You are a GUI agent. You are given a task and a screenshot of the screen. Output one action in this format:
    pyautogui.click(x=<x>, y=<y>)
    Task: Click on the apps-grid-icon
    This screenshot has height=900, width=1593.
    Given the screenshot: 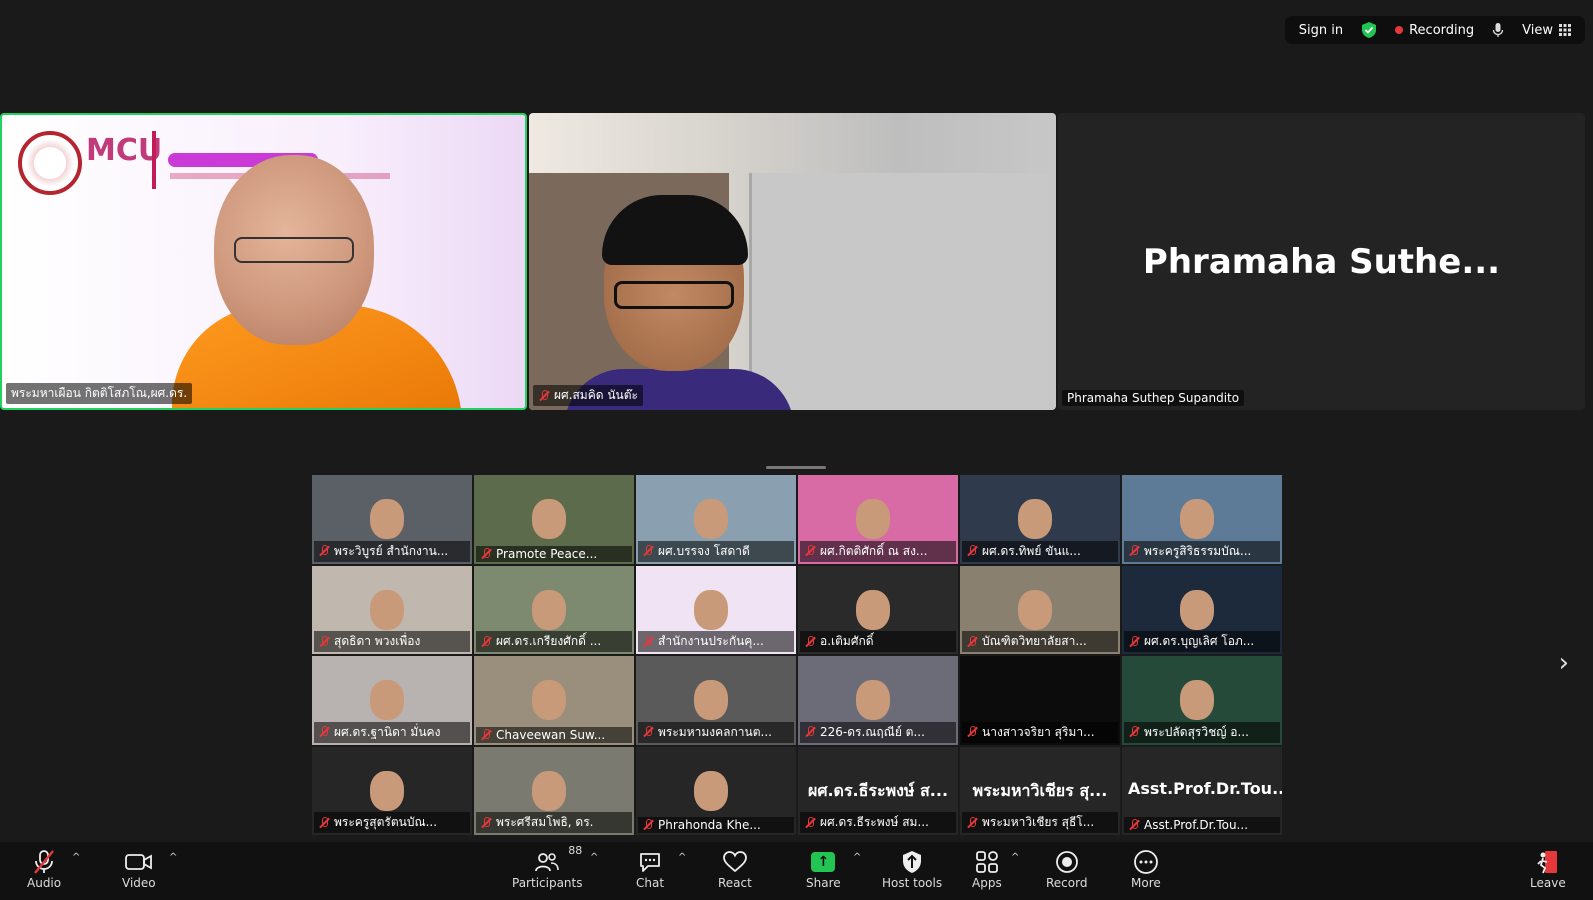 What is the action you would take?
    pyautogui.click(x=987, y=862)
    